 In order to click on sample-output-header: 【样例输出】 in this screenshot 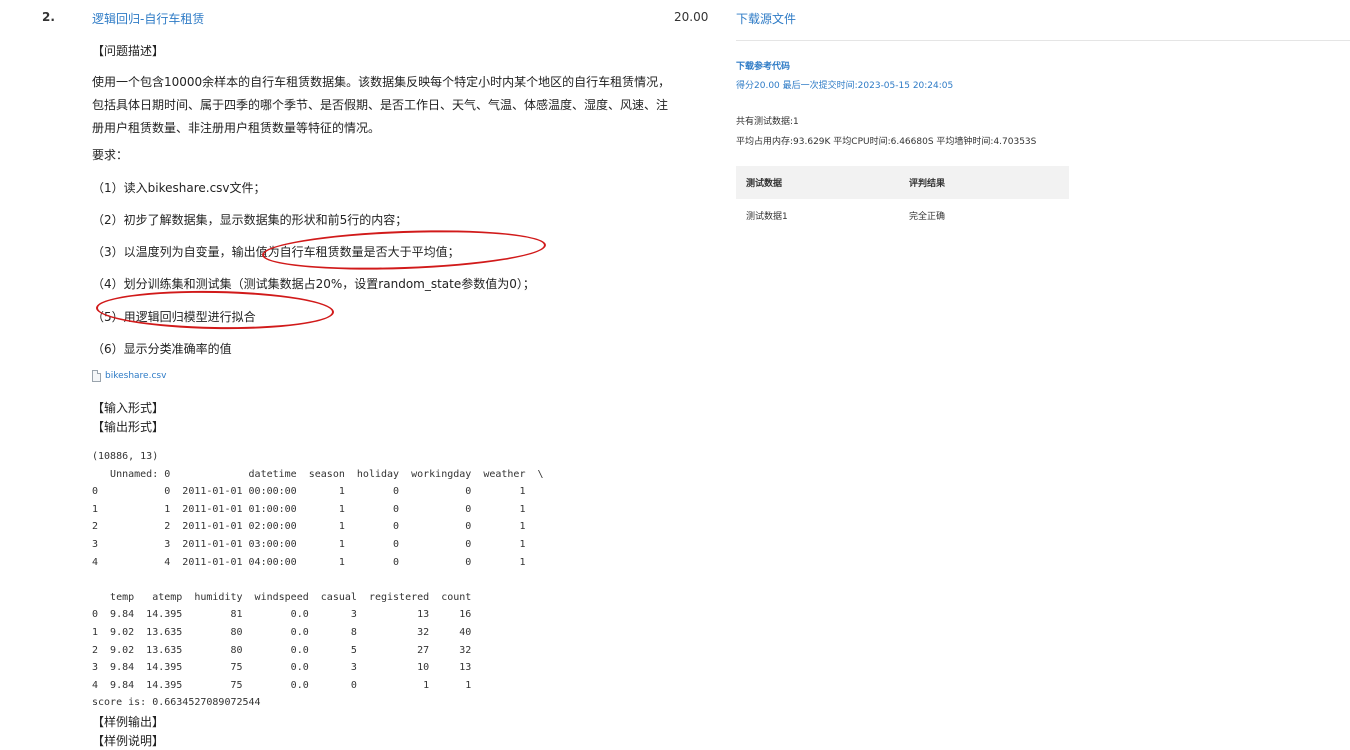, I will do `click(128, 722)`.